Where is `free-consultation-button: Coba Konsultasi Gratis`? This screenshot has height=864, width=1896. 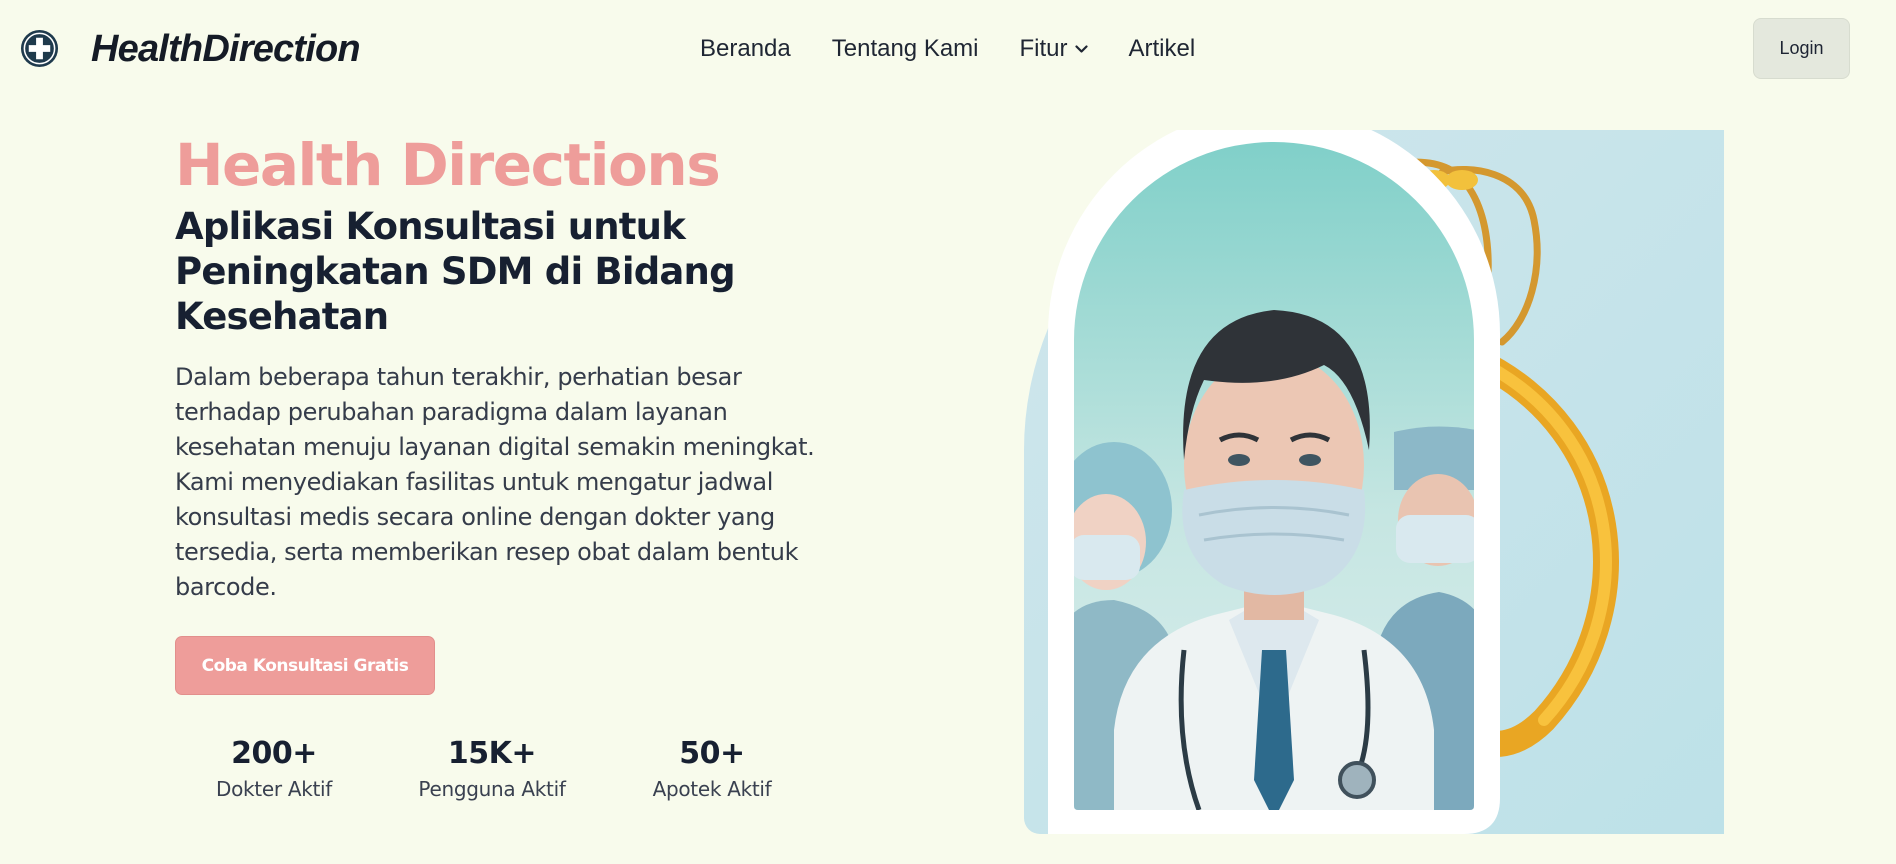 free-consultation-button: Coba Konsultasi Gratis is located at coordinates (305, 665).